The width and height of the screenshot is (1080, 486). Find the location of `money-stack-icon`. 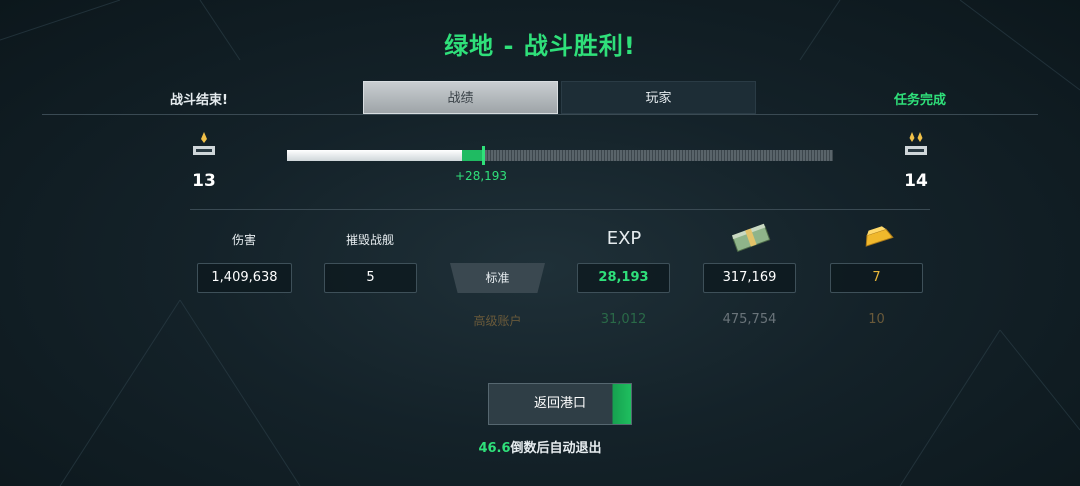

money-stack-icon is located at coordinates (751, 240).